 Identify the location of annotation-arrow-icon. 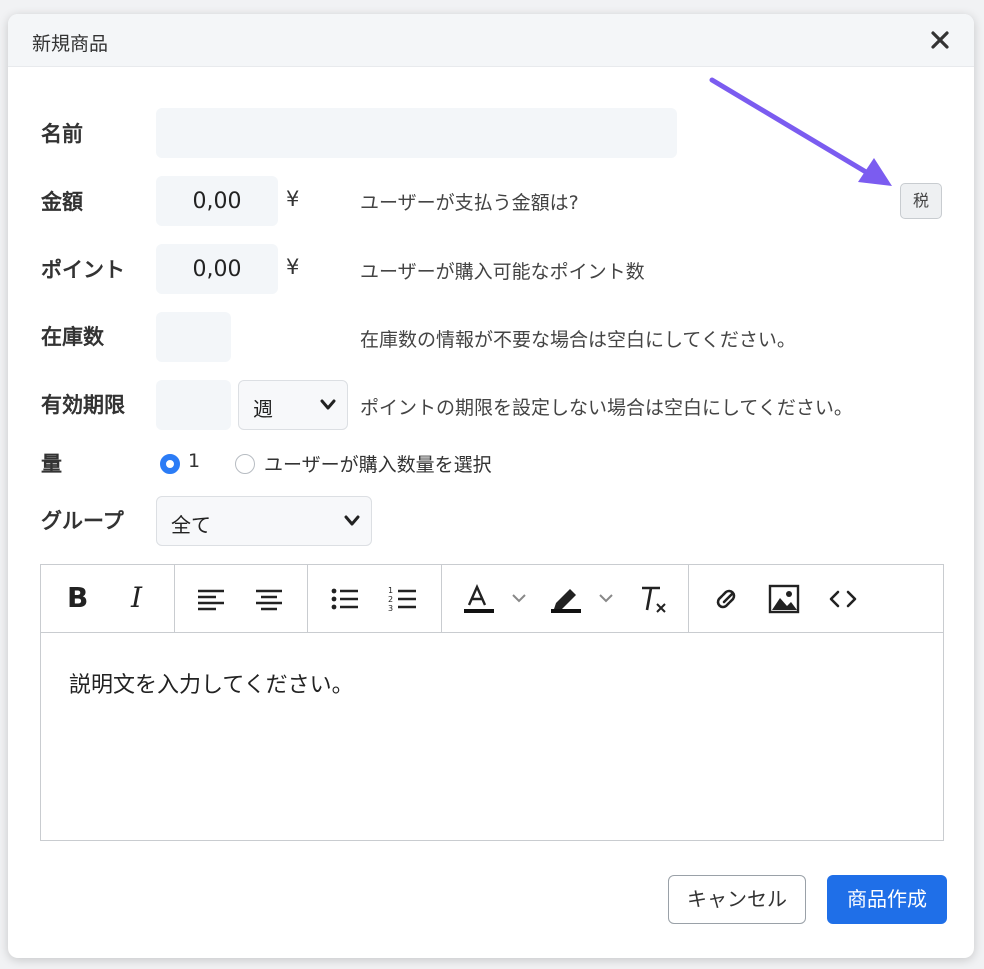
(800, 131).